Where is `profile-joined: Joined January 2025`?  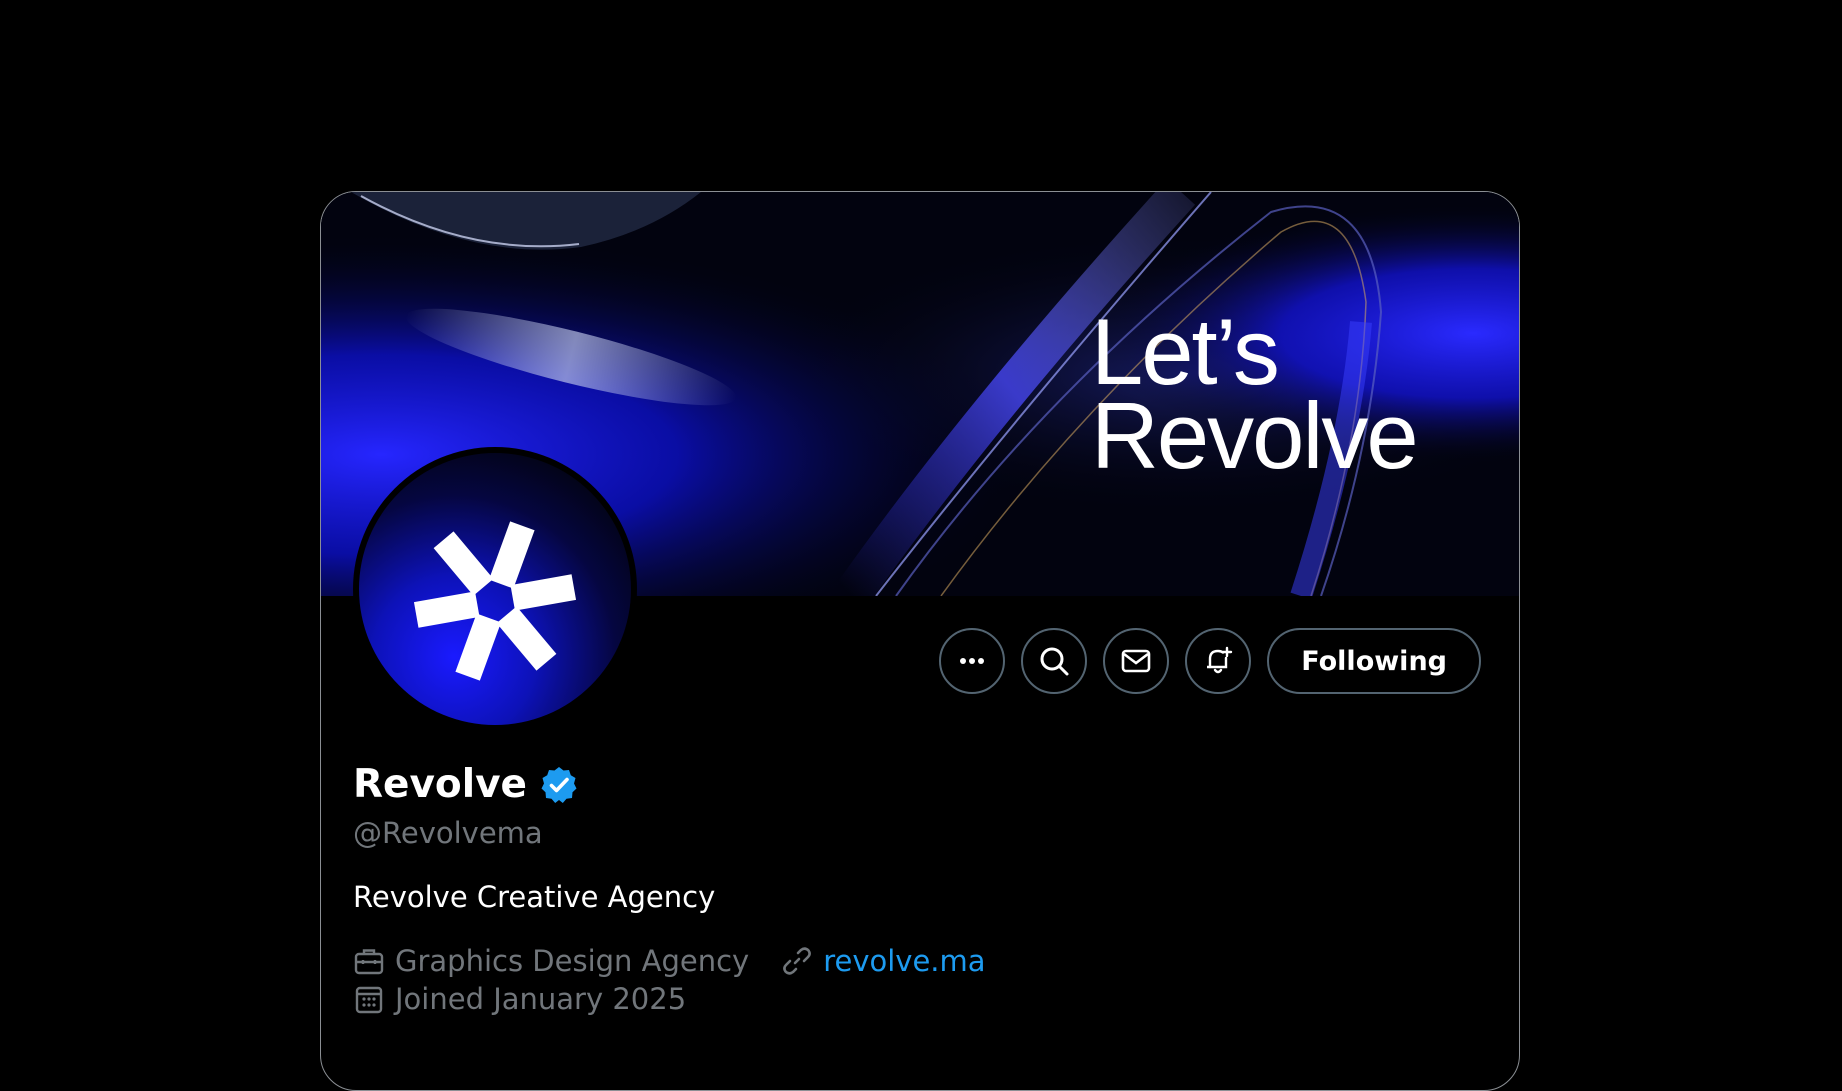
profile-joined: Joined January 2025 is located at coordinates (519, 999).